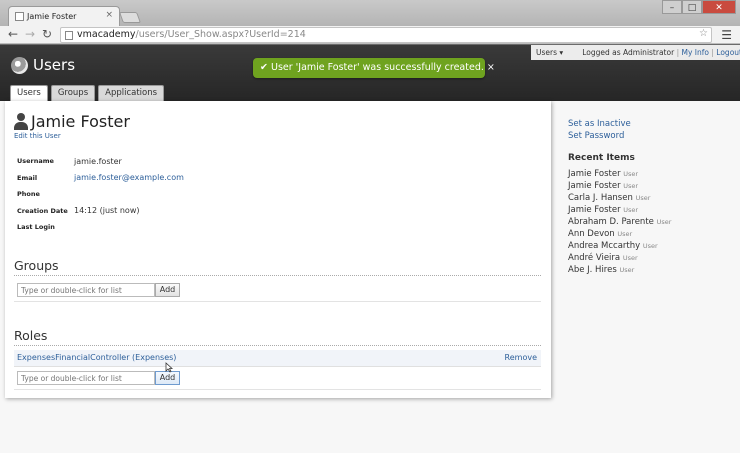 Image resolution: width=740 pixels, height=453 pixels. What do you see at coordinates (52, 16) in the screenshot?
I see `tab-title: Jamie Foster` at bounding box center [52, 16].